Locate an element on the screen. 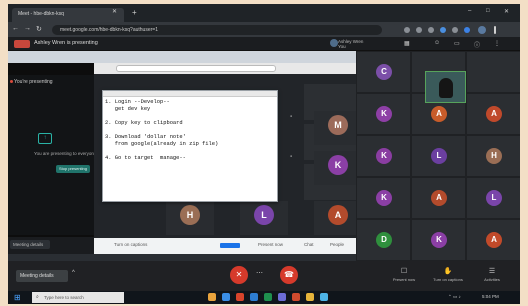  menu-icon is located at coordinates (495, 30).